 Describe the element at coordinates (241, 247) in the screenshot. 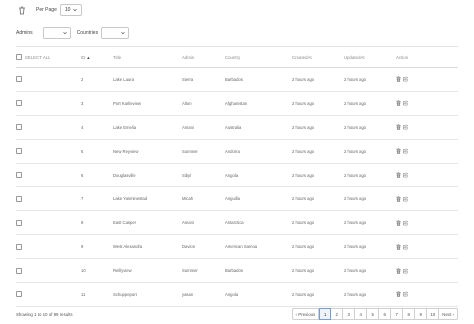

I see `row-country: American Samoa` at that location.